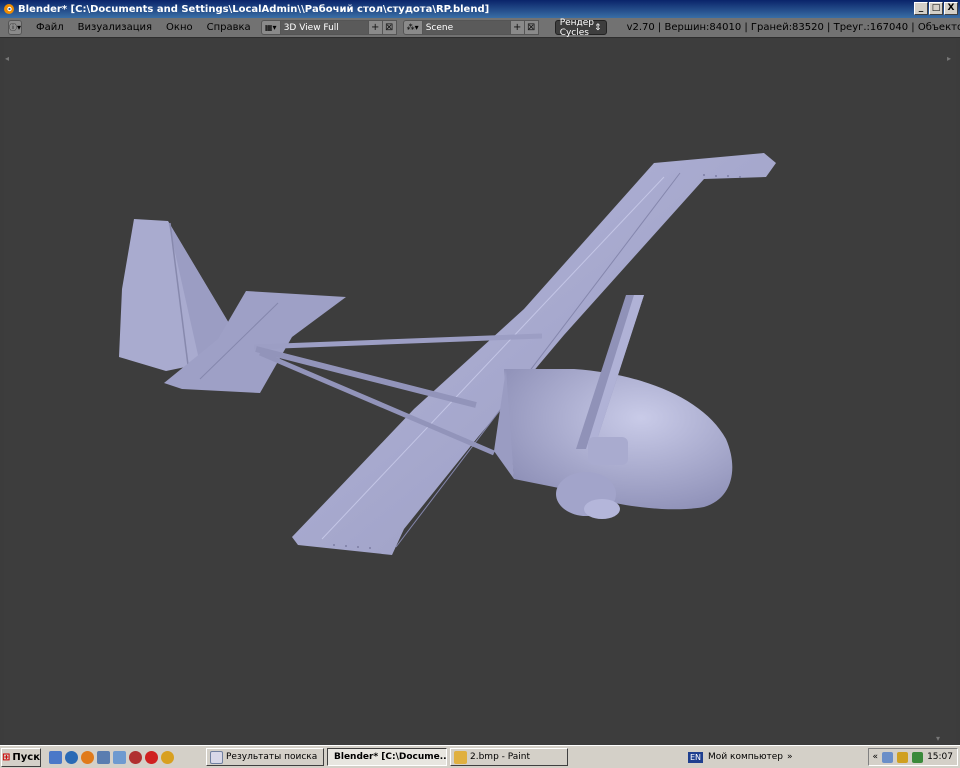 The image size is (960, 768). What do you see at coordinates (272, 757) in the screenshot?
I see `task-label: Результаты поиска` at bounding box center [272, 757].